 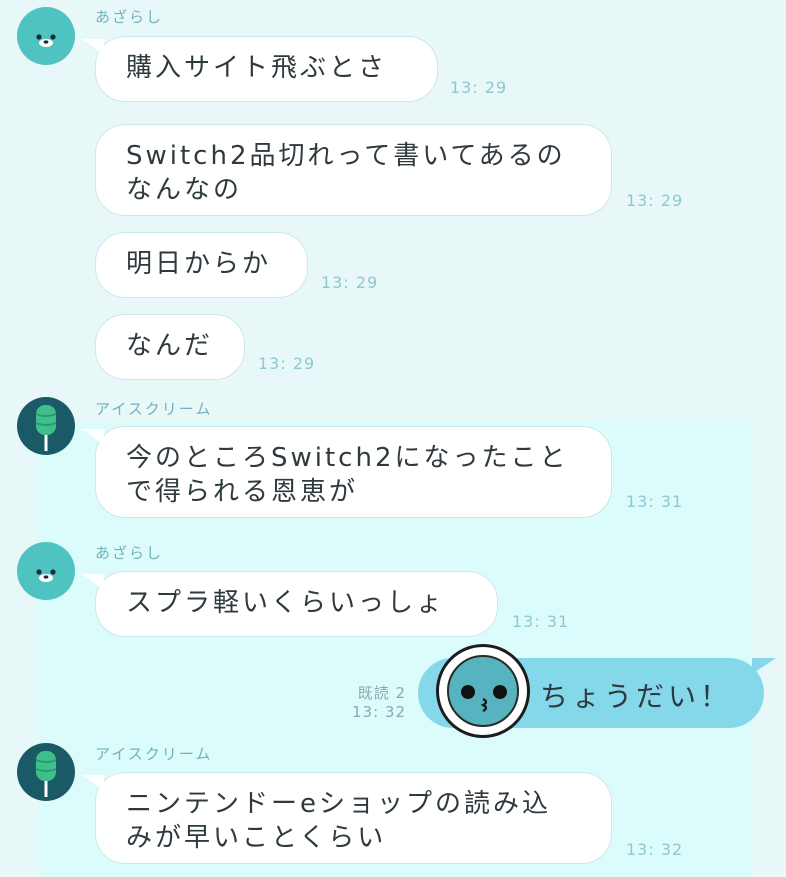 I want to click on message-text-line1: Switch2品切れって書いてあるの, so click(x=346, y=156).